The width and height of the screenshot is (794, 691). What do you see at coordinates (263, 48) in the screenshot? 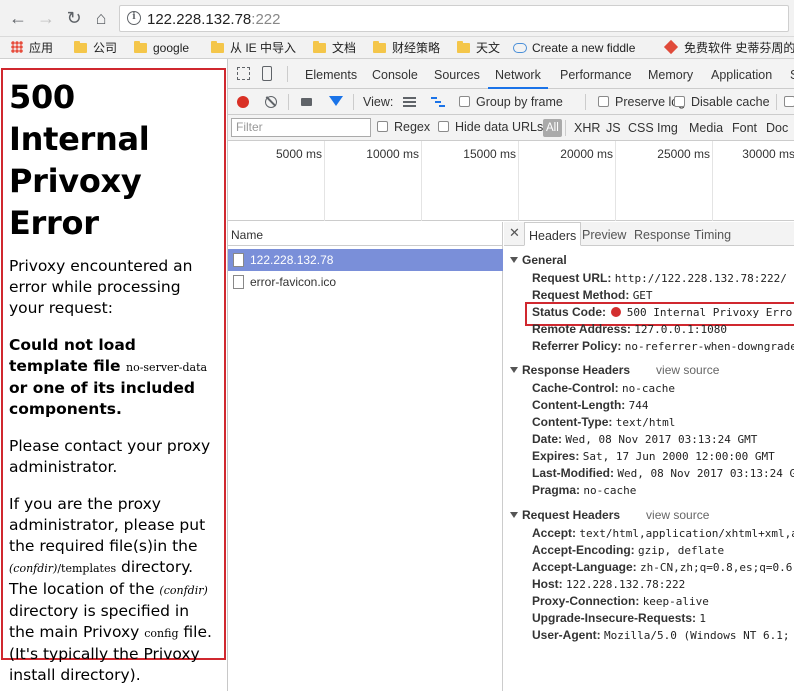
I see `bookmark-label: 从 IE 中导入` at bounding box center [263, 48].